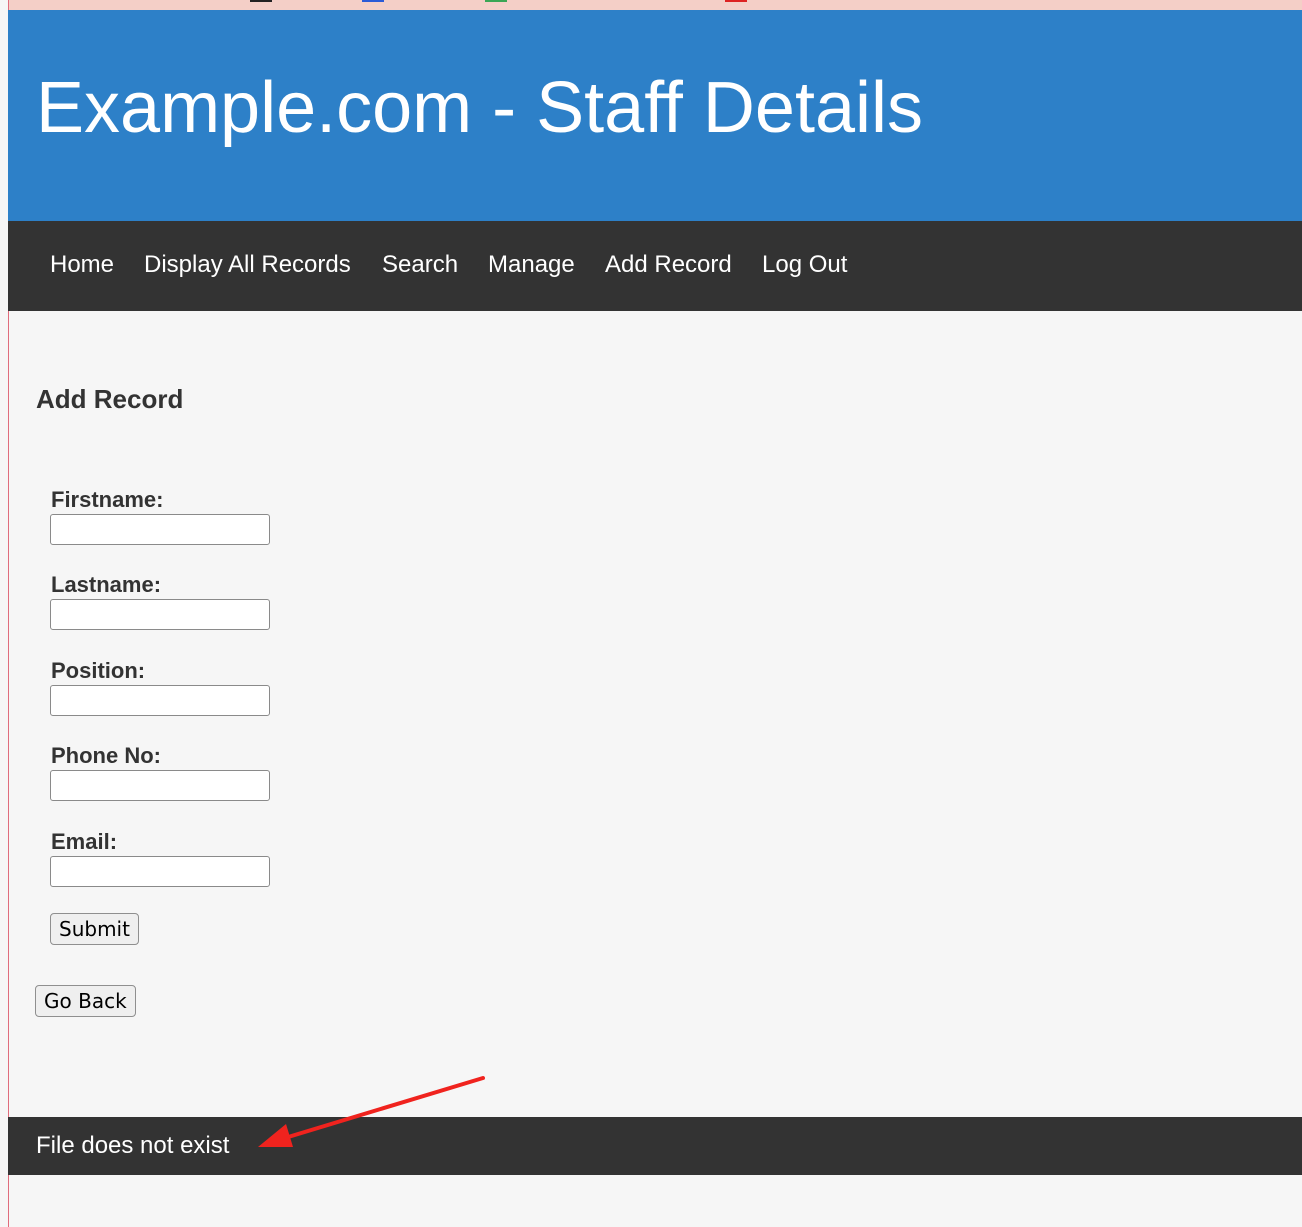  Describe the element at coordinates (531, 265) in the screenshot. I see `nav-manage-link: Manage` at that location.